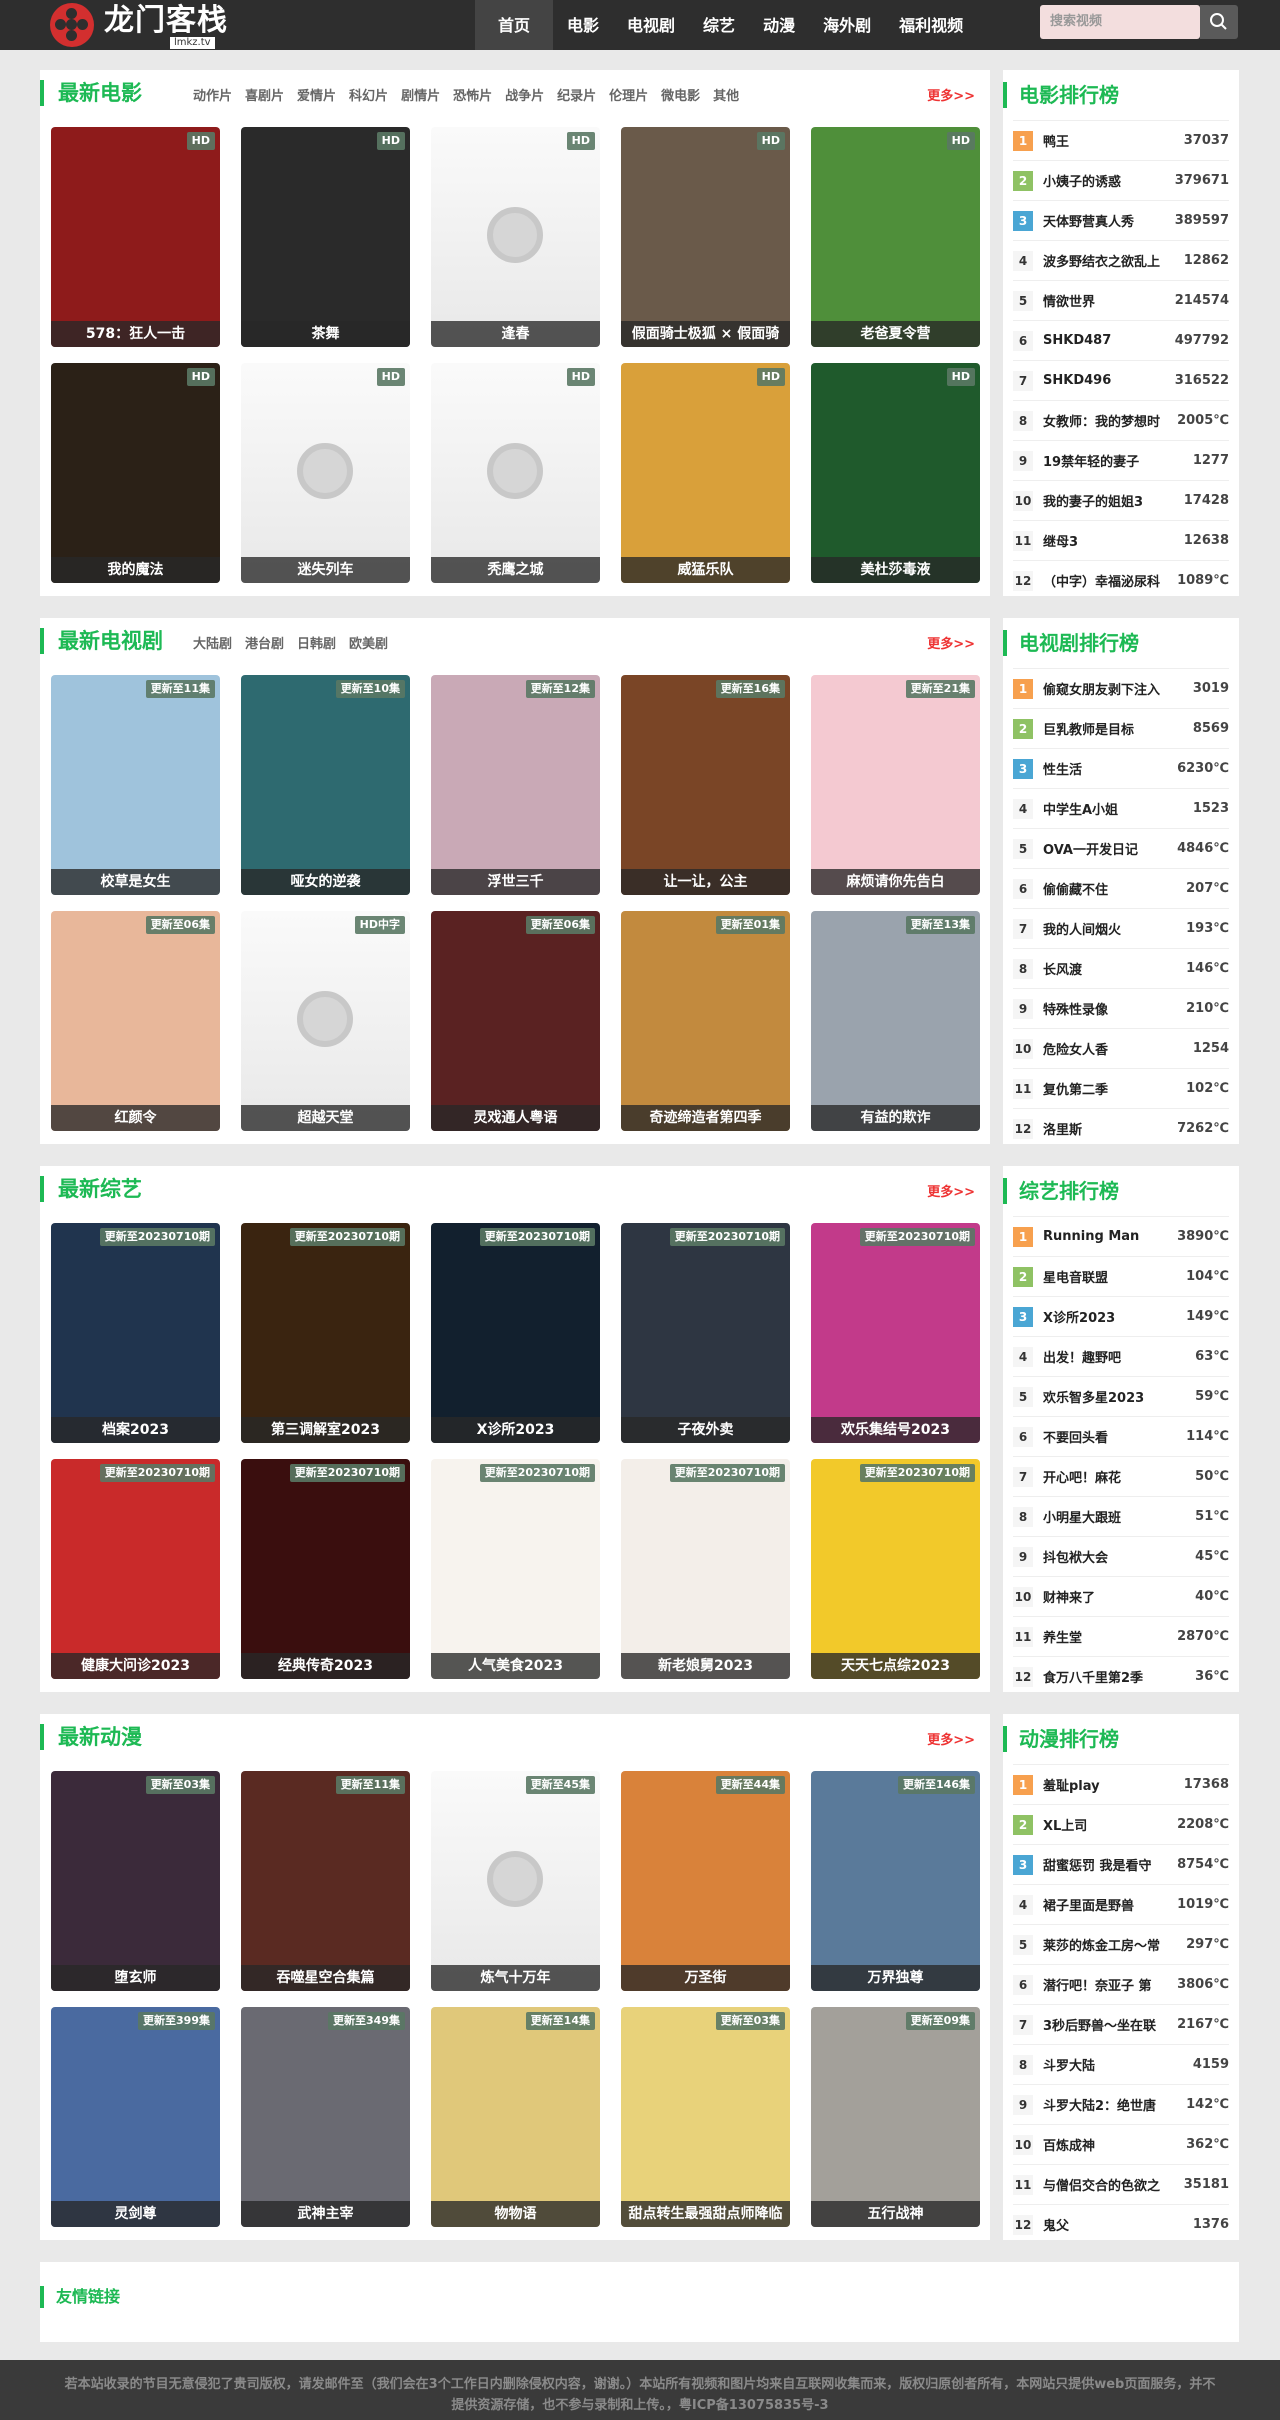  Describe the element at coordinates (705, 785) in the screenshot. I see `media-card: 更新至16集 让一让，公主` at that location.